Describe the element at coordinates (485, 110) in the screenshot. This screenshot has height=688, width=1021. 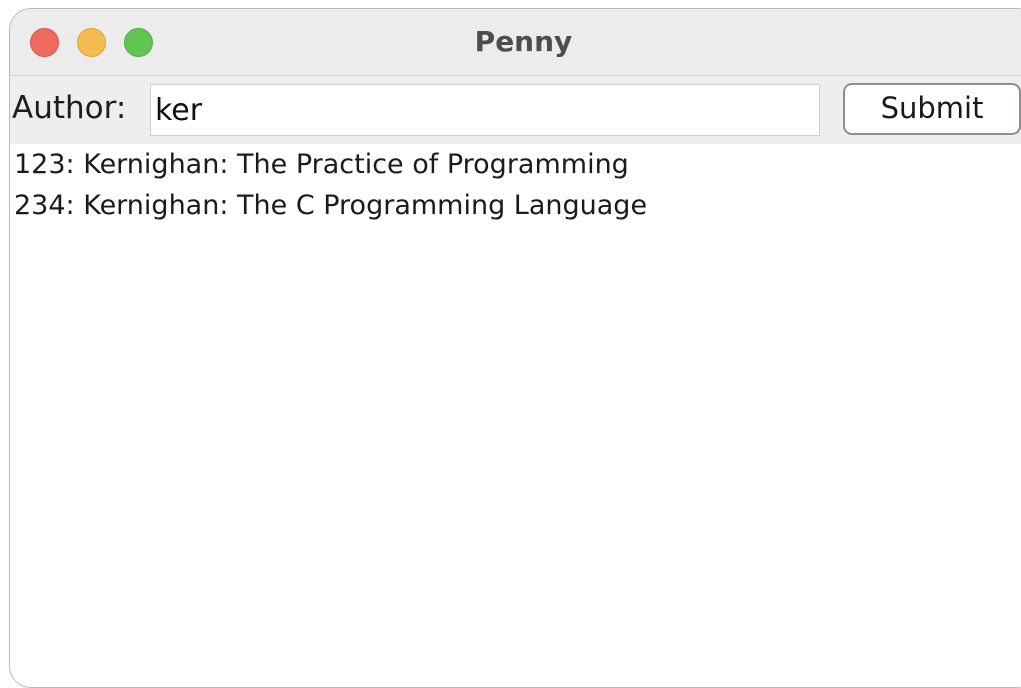
I see `author-input` at that location.